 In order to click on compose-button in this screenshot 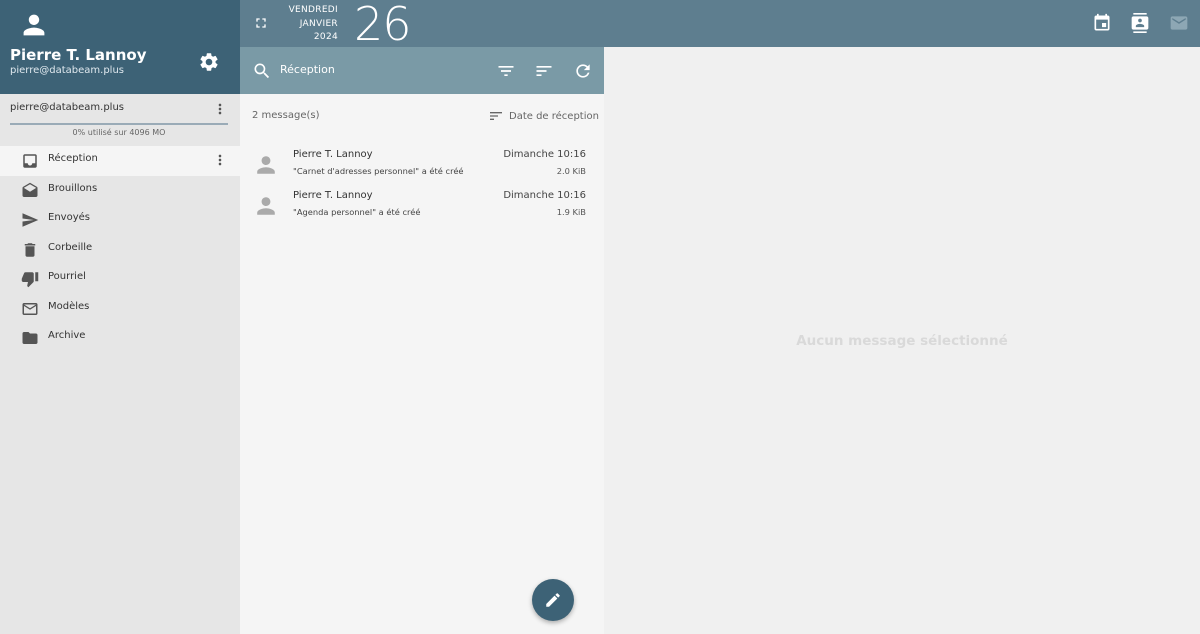, I will do `click(553, 600)`.